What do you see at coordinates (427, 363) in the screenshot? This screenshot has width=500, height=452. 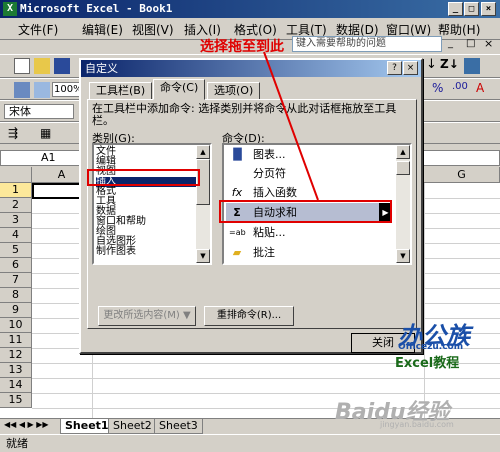 I see `watermark-tagline: Excel教程` at bounding box center [427, 363].